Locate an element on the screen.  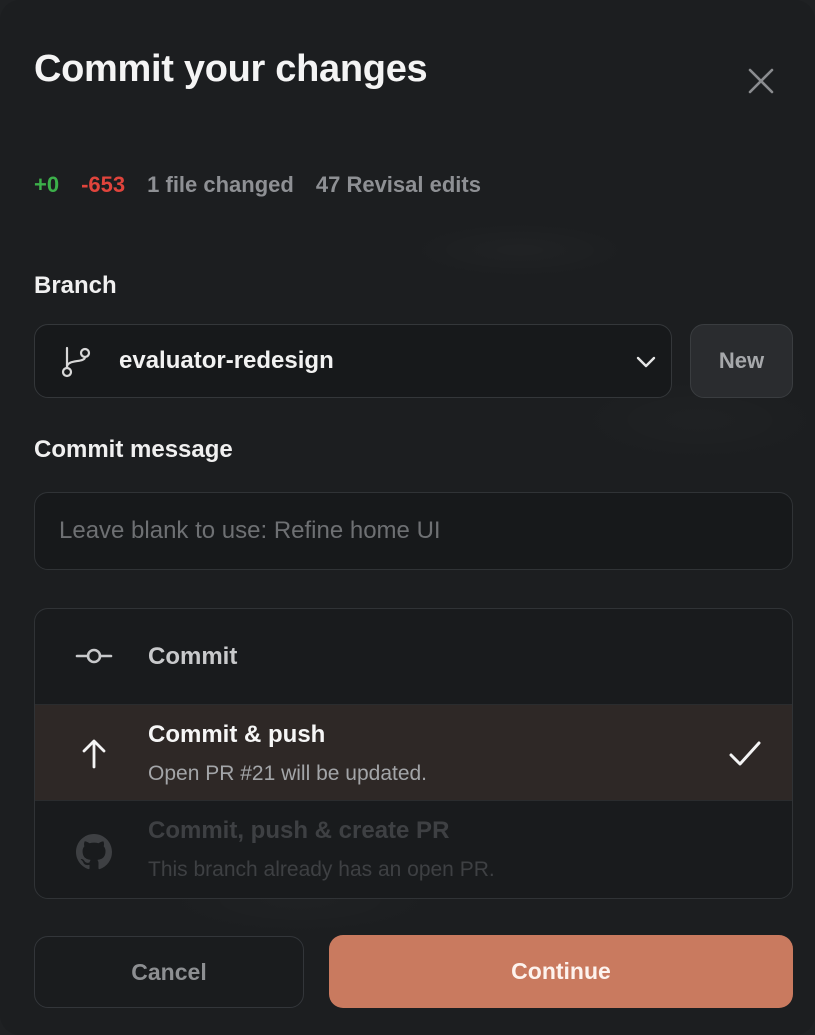
continue-button: Continue is located at coordinates (561, 971).